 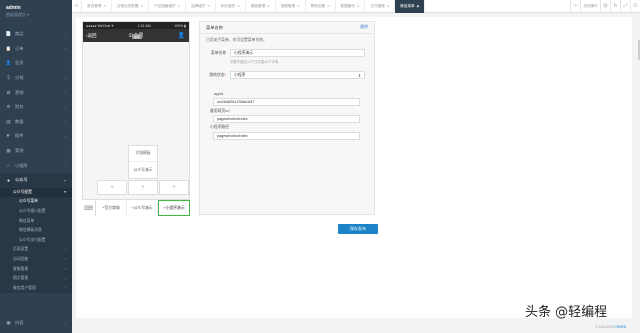 What do you see at coordinates (36, 34) in the screenshot?
I see `sidebar-item: 📄 商品 ›` at bounding box center [36, 34].